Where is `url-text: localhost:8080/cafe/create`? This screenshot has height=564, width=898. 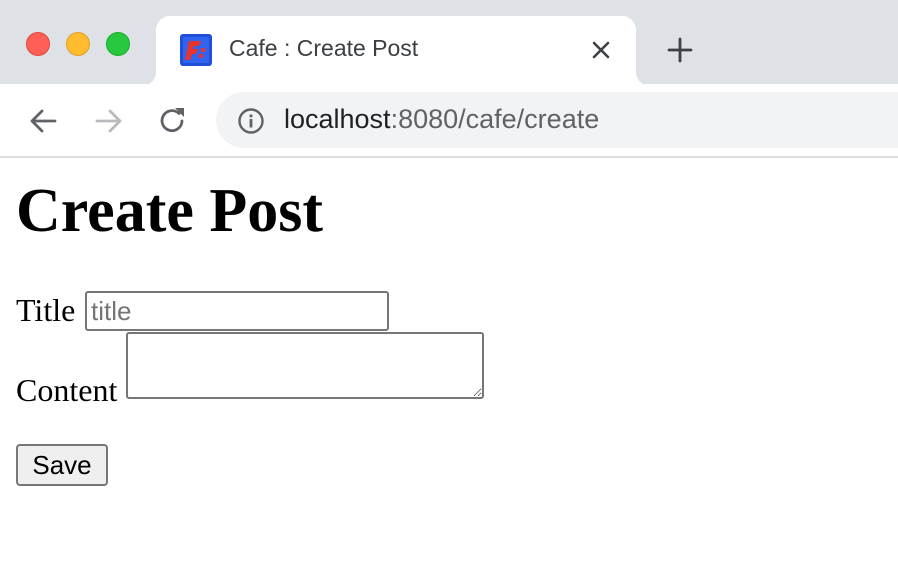 url-text: localhost:8080/cafe/create is located at coordinates (441, 119).